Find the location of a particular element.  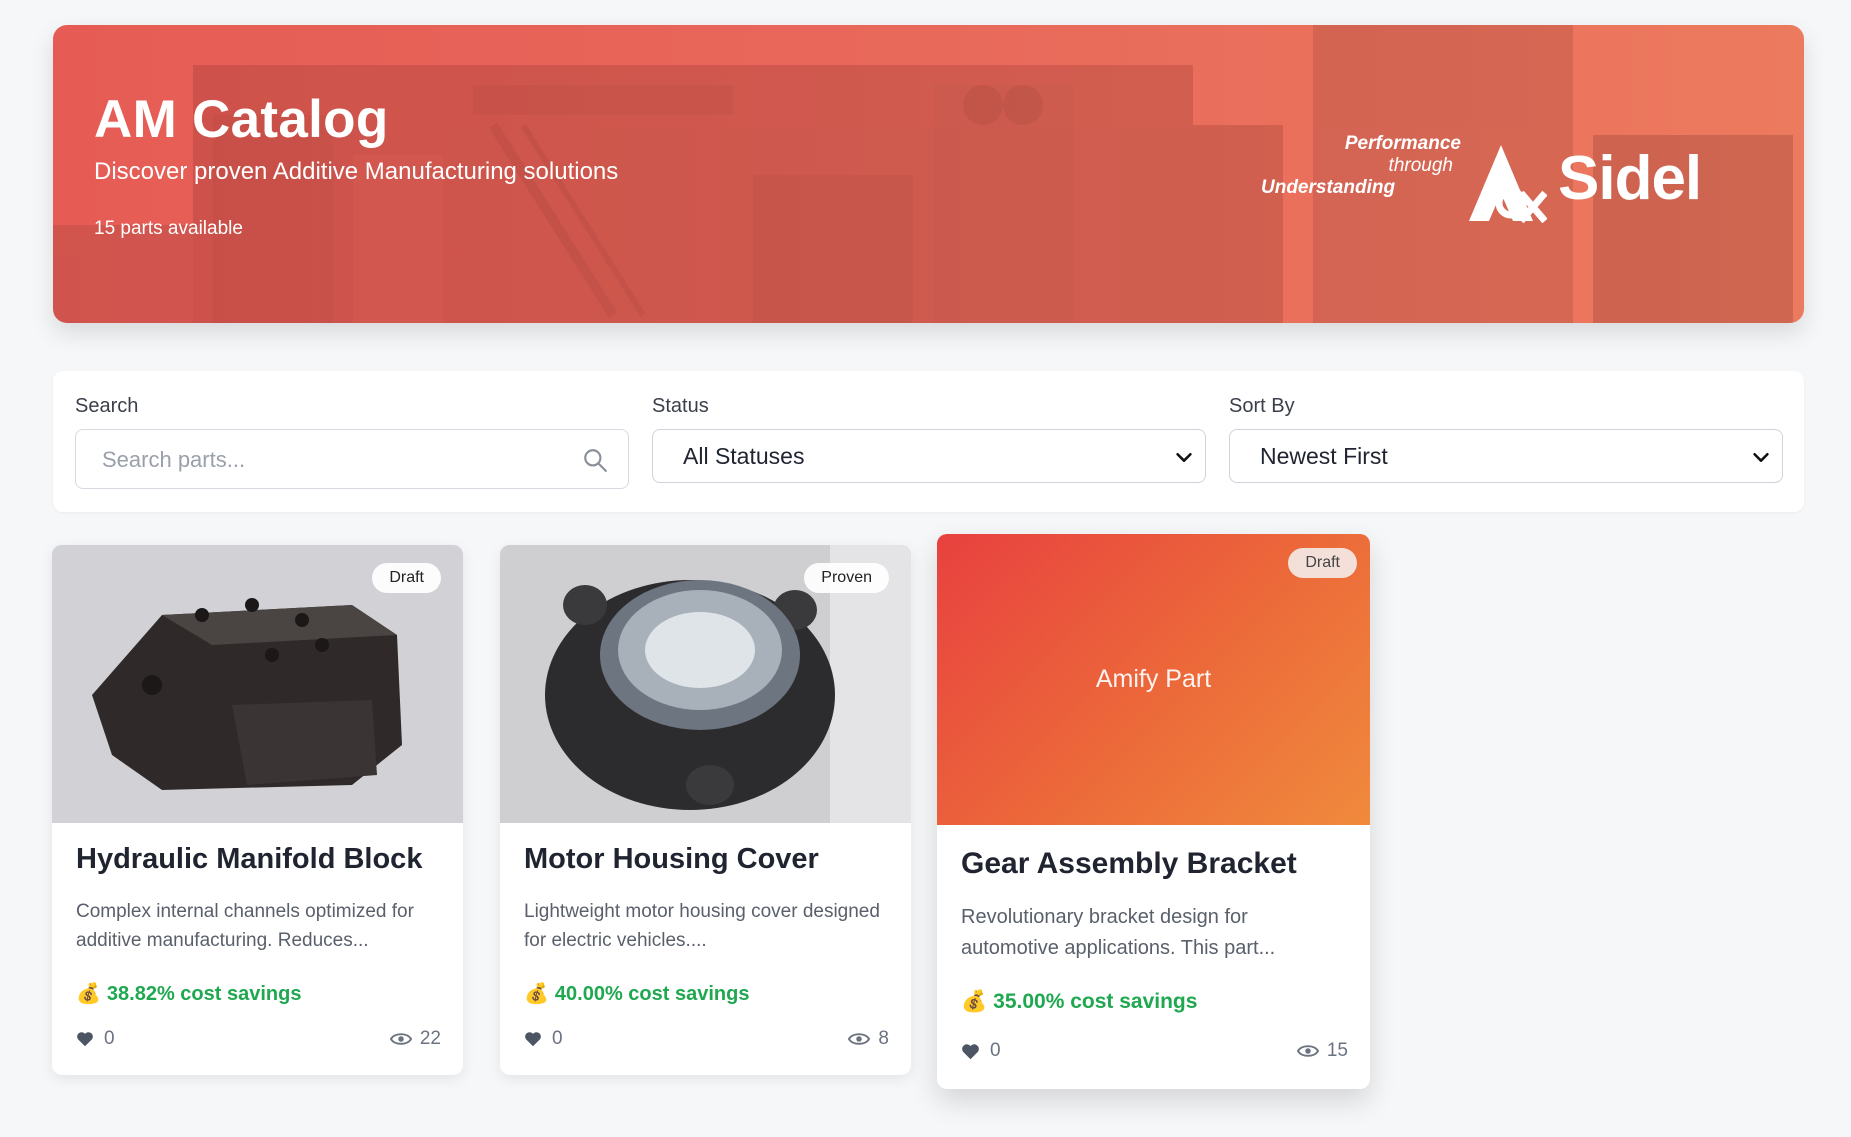

search-input is located at coordinates (332, 460).